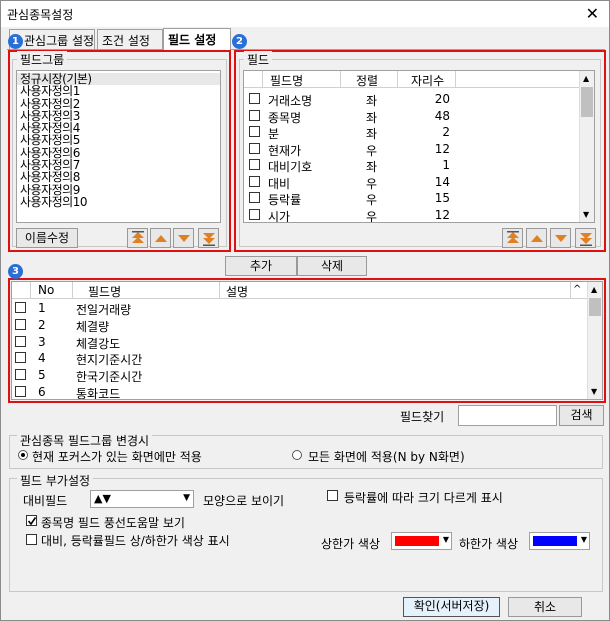 This screenshot has height=621, width=610. I want to click on field-row: 거래소명 좌 20, so click(412, 99).